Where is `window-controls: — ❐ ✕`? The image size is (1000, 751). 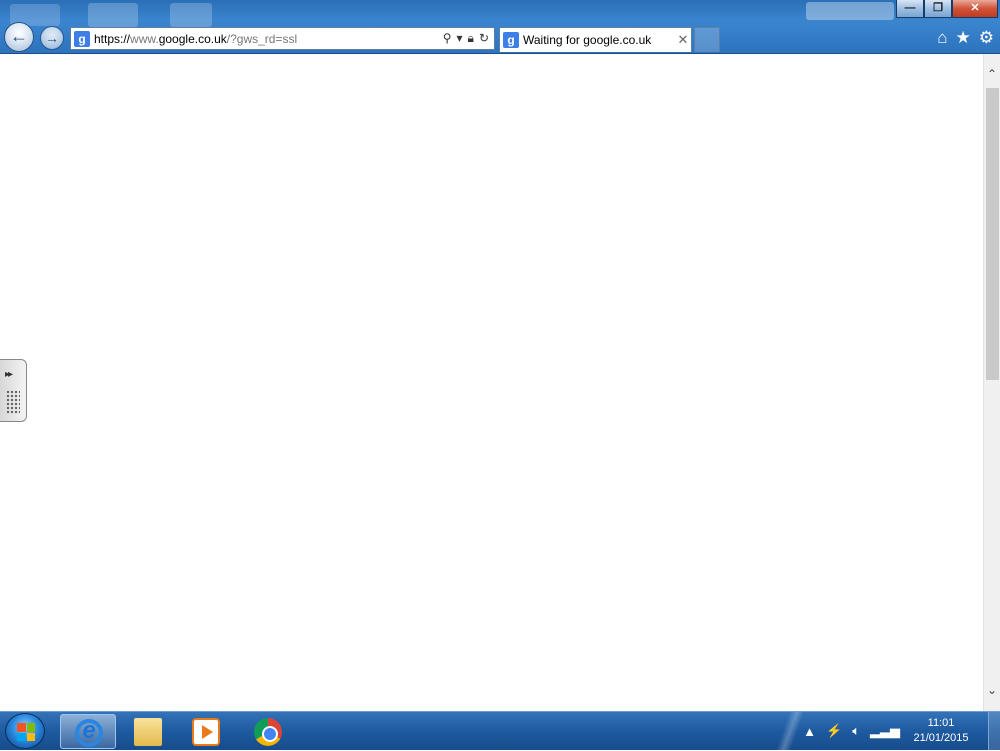 window-controls: — ❐ ✕ is located at coordinates (947, 9).